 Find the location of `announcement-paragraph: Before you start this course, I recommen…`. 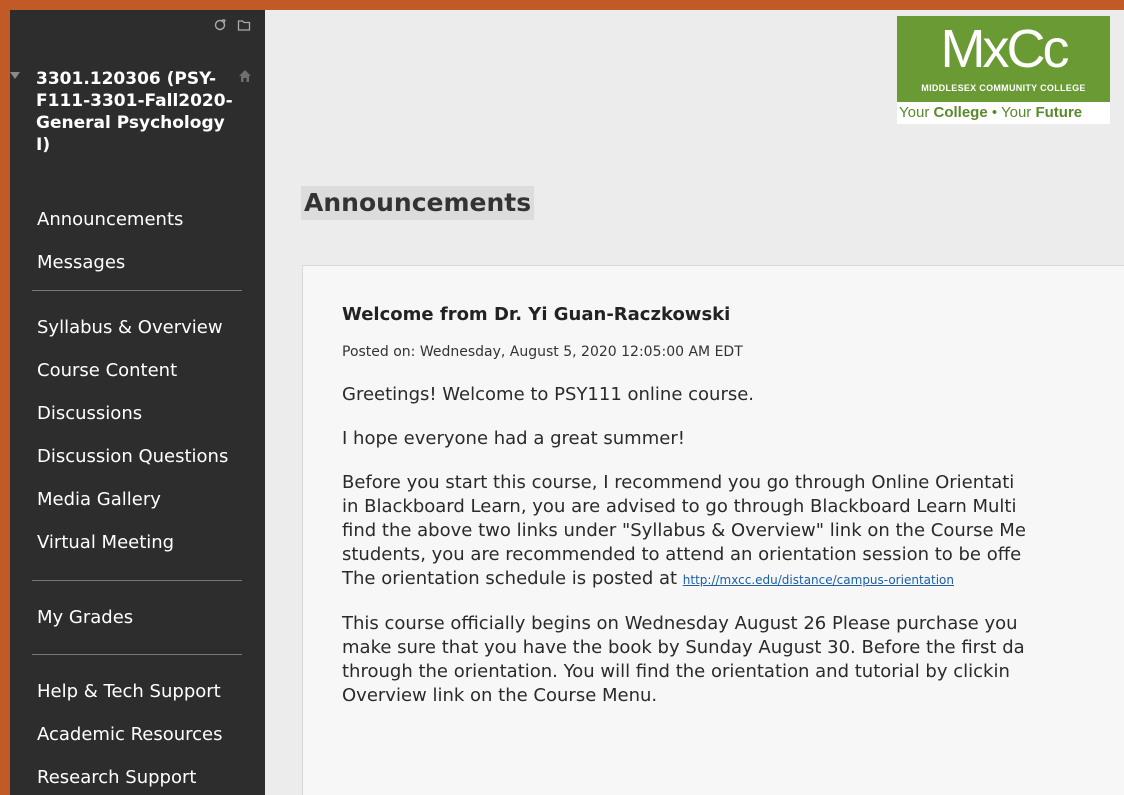

announcement-paragraph: Before you start this course, I recommen… is located at coordinates (684, 530).